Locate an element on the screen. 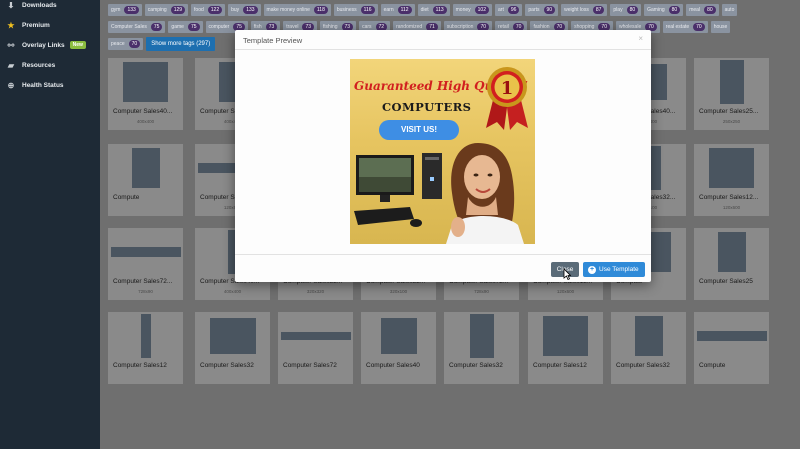 The width and height of the screenshot is (800, 449). template-card: Computer Sales72... 728x90 is located at coordinates (145, 264).